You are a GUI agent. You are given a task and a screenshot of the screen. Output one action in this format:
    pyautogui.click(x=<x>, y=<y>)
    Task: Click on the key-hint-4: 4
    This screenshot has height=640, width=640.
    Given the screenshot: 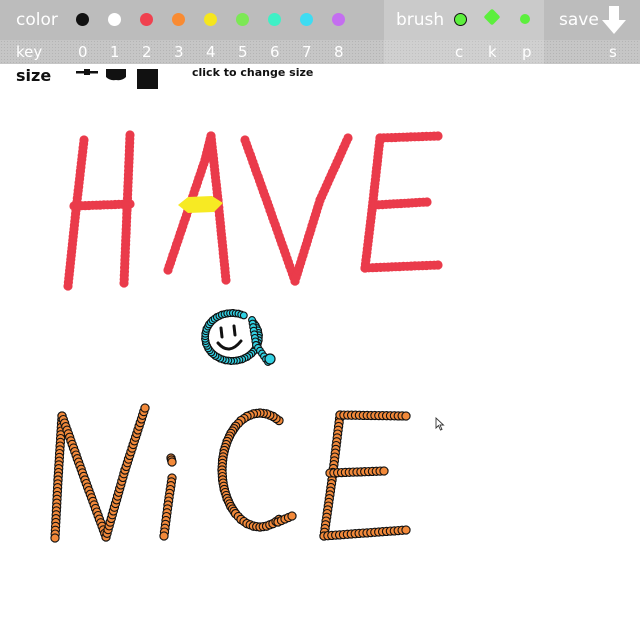 What is the action you would take?
    pyautogui.click(x=211, y=52)
    